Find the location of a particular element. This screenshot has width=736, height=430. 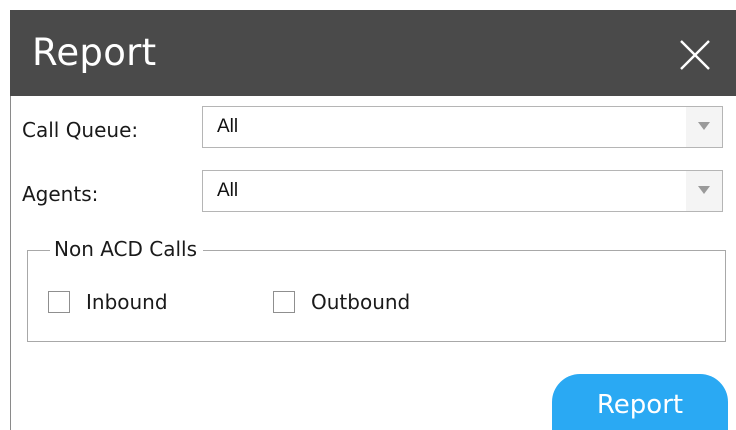

call-queue-label: Call Queue: is located at coordinates (80, 130).